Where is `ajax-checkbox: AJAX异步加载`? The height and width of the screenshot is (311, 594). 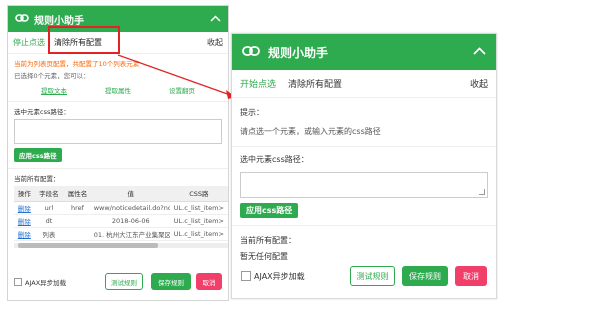 ajax-checkbox: AJAX异步加载 is located at coordinates (273, 276).